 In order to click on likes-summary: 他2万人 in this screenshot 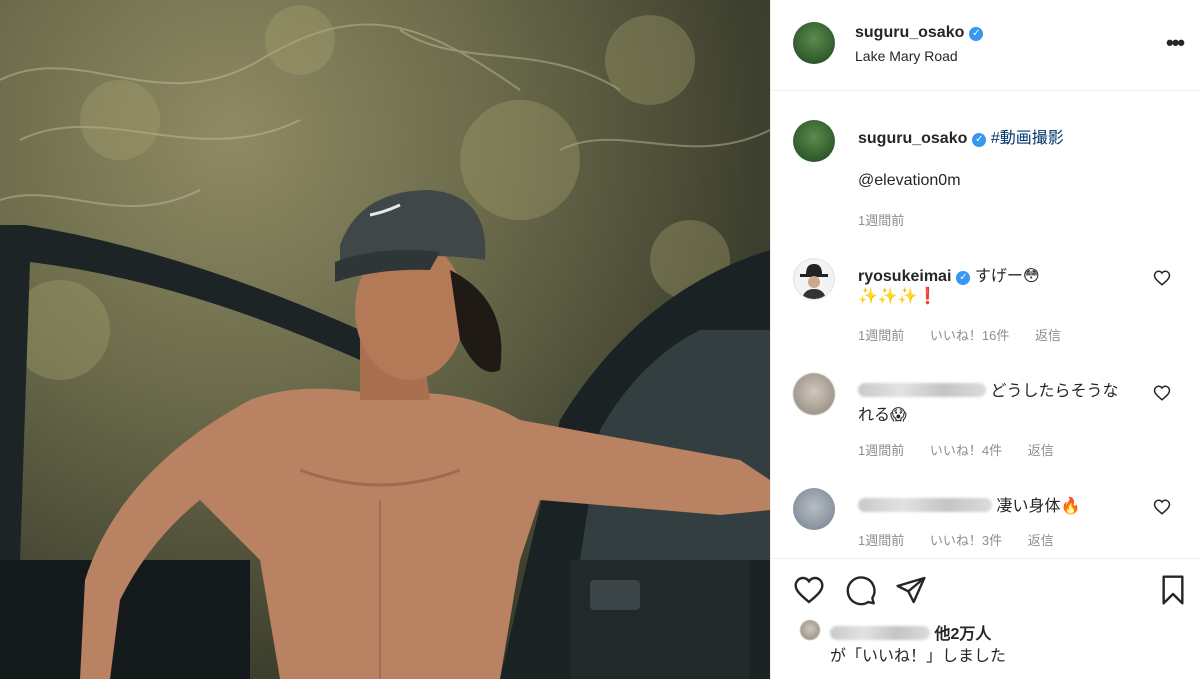, I will do `click(910, 632)`.